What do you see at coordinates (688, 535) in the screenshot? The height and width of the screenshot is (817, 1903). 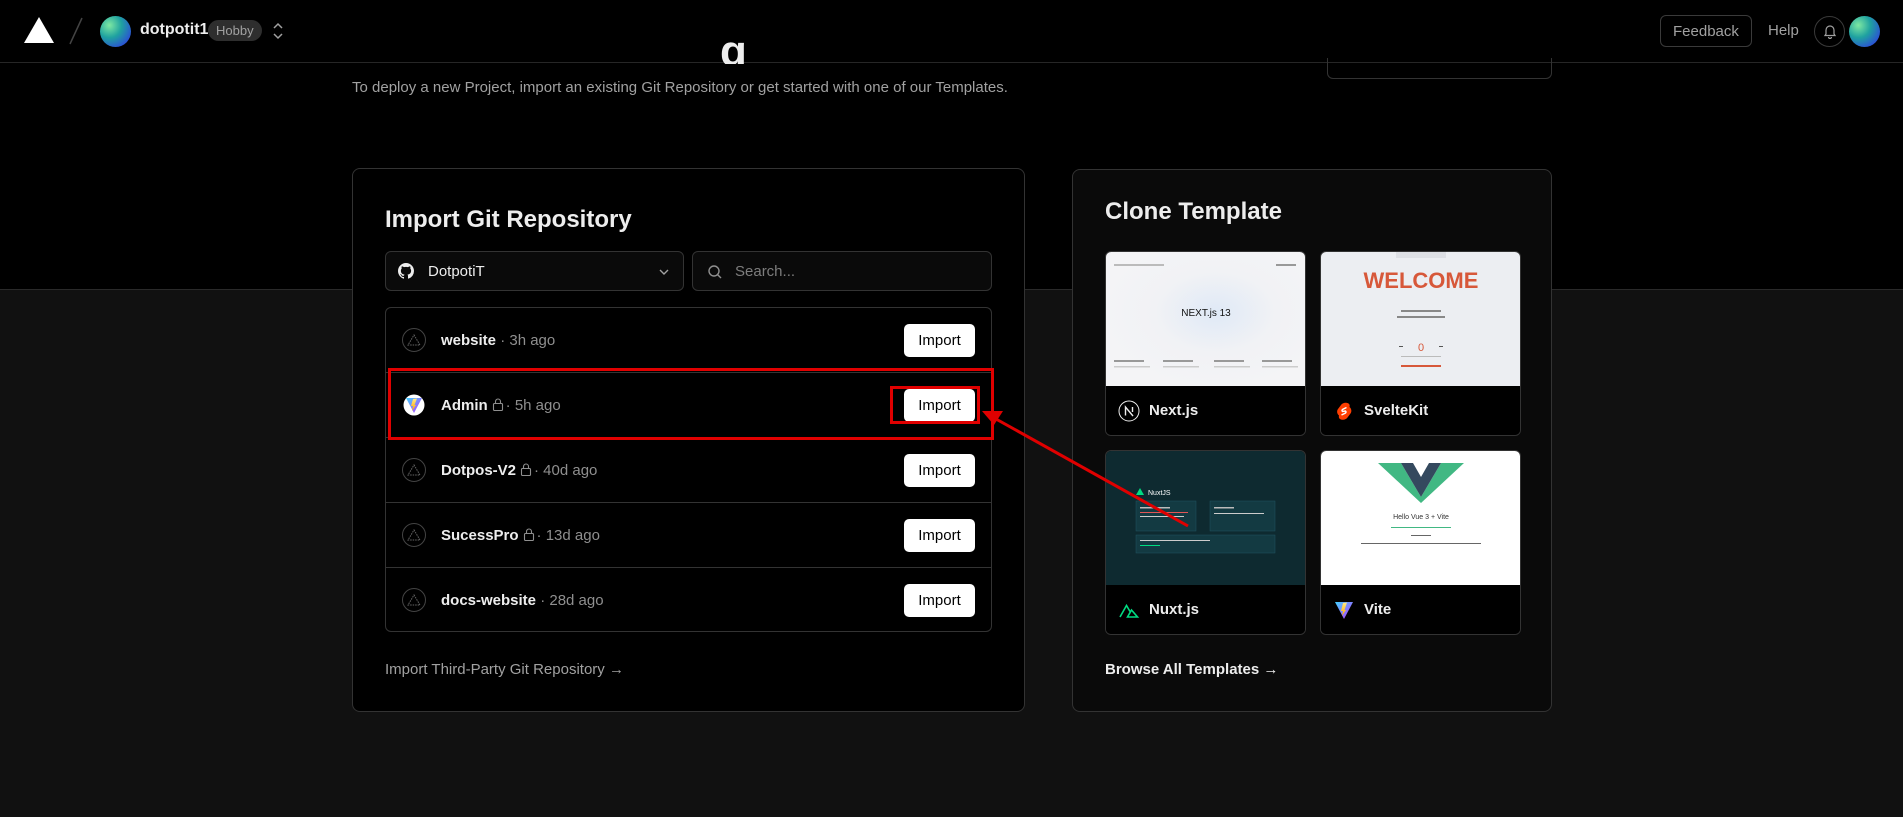 I see `repo-row-sucesspro: SucessPro · 13d ago Import` at bounding box center [688, 535].